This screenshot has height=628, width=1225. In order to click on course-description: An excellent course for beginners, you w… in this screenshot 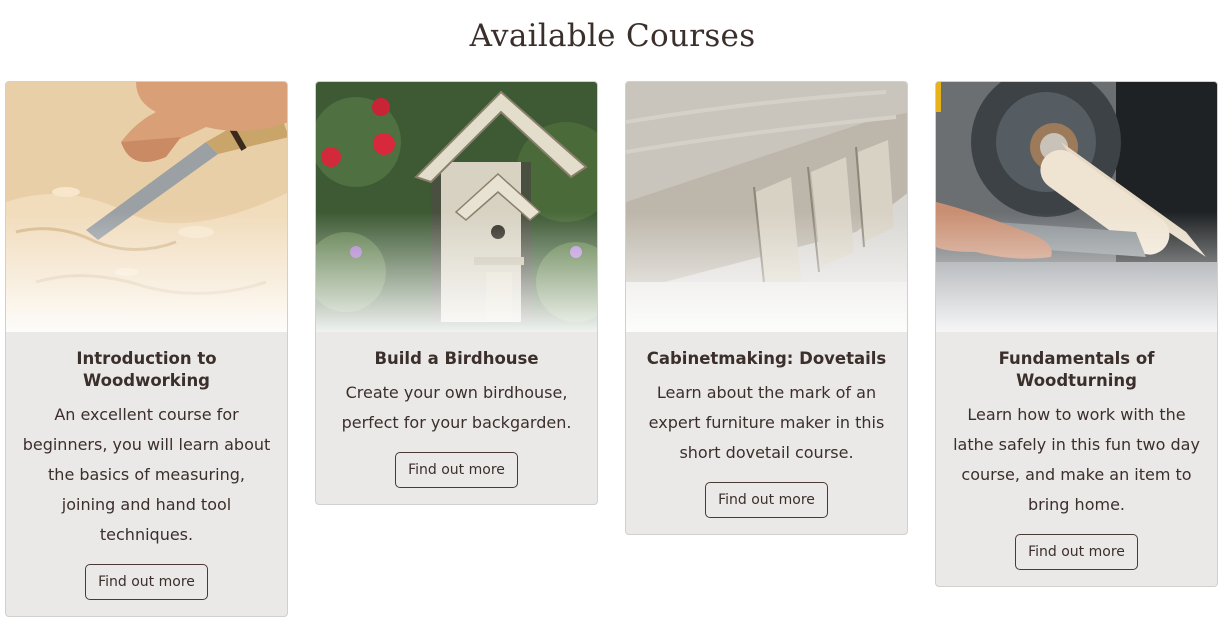, I will do `click(146, 474)`.